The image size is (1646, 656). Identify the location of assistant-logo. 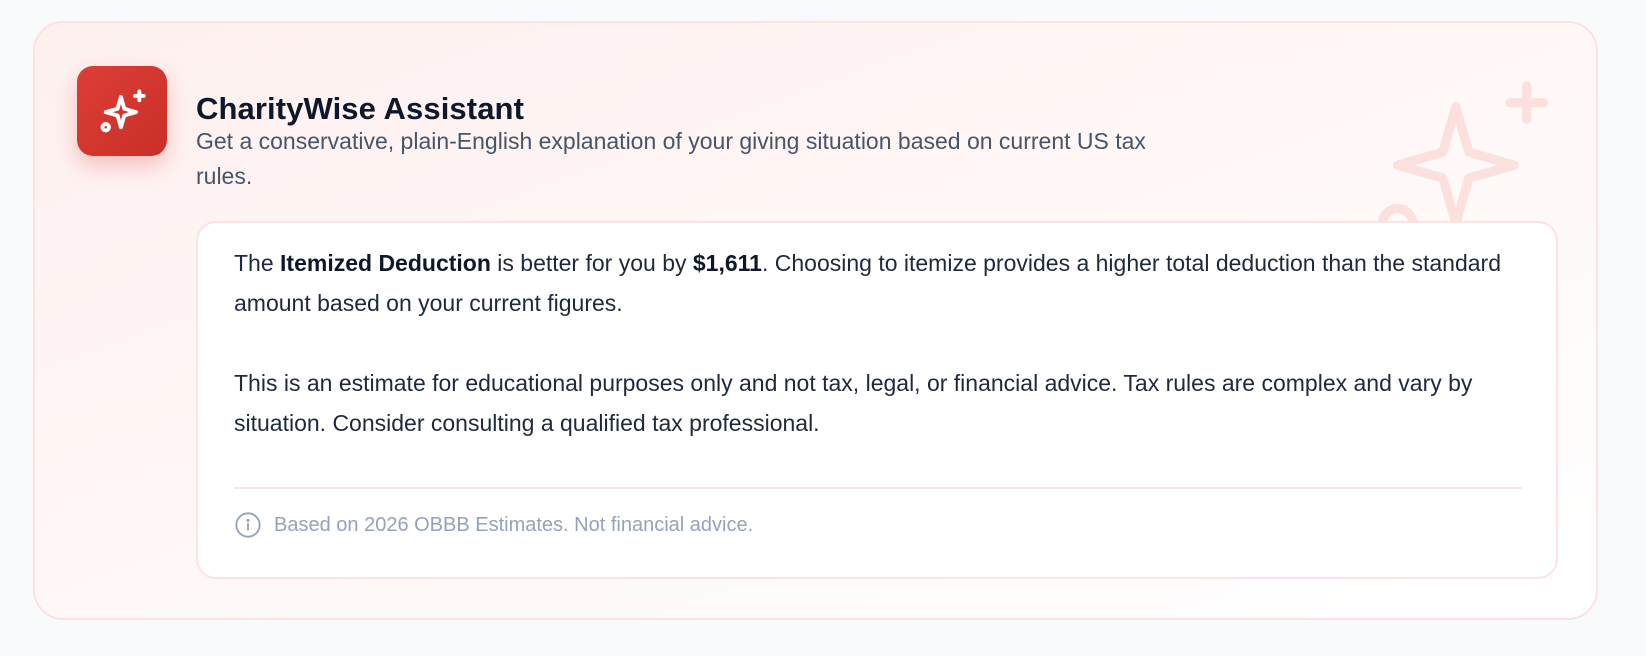
(122, 111).